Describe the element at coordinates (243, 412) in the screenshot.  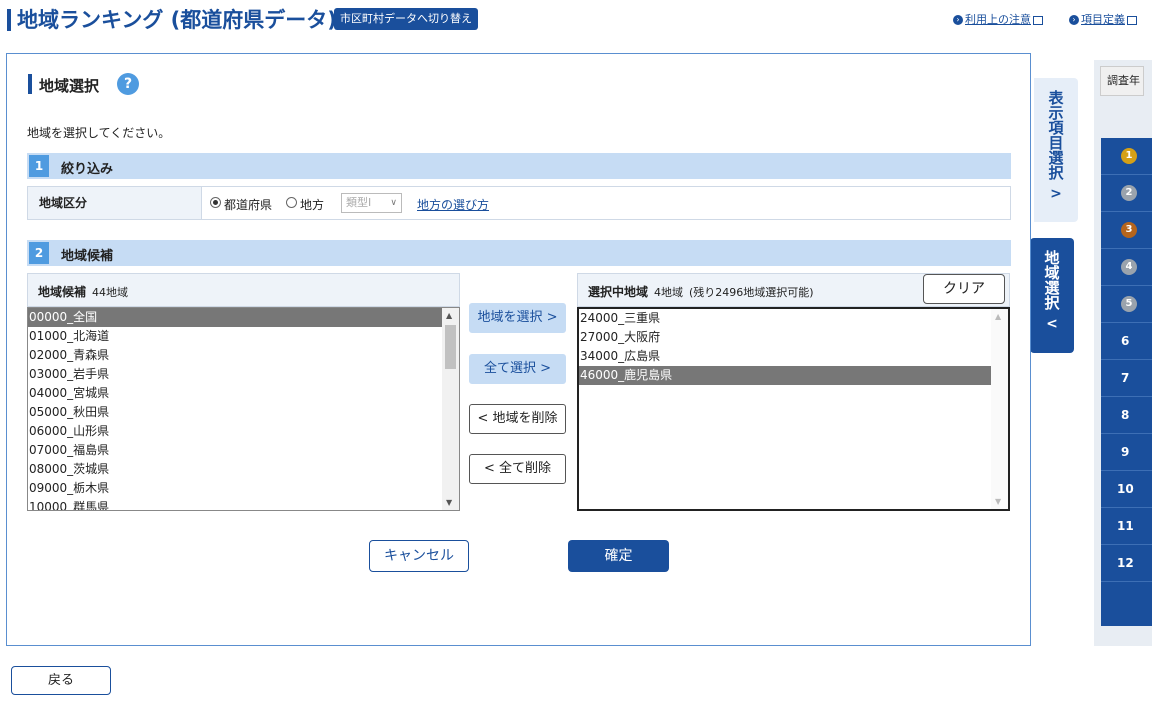
I see `list-item: 05000_秋田県` at that location.